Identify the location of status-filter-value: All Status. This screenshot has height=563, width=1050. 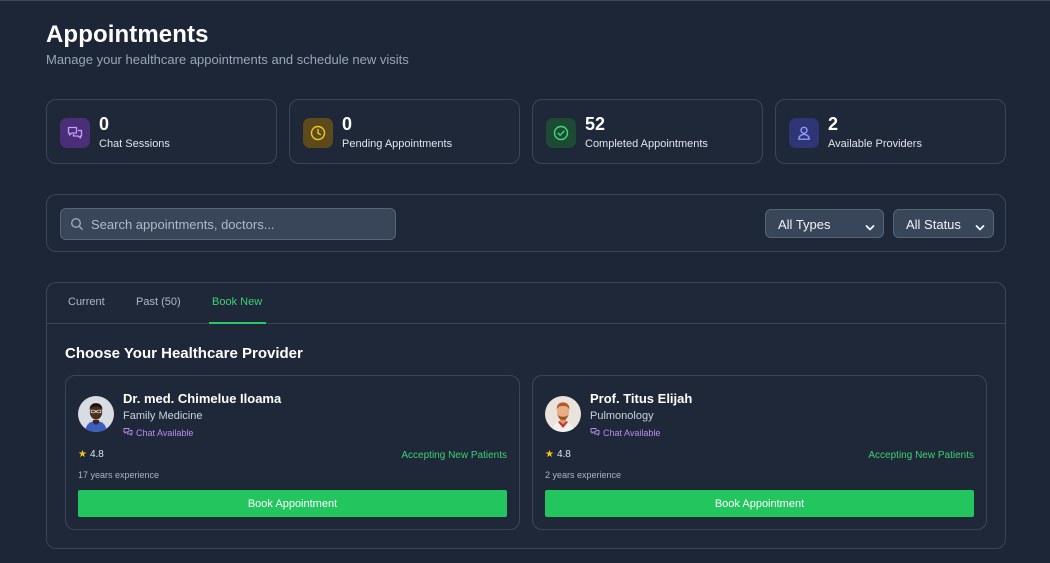
(933, 224).